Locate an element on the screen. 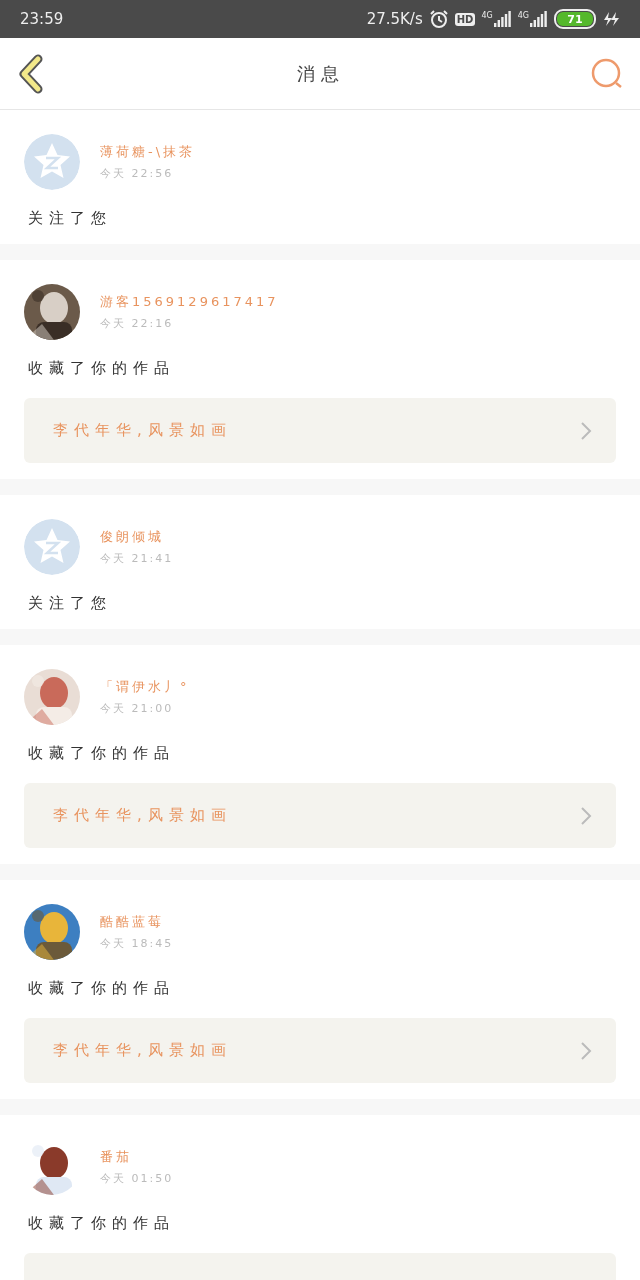  user-name: 俊朗倾城 is located at coordinates (137, 537).